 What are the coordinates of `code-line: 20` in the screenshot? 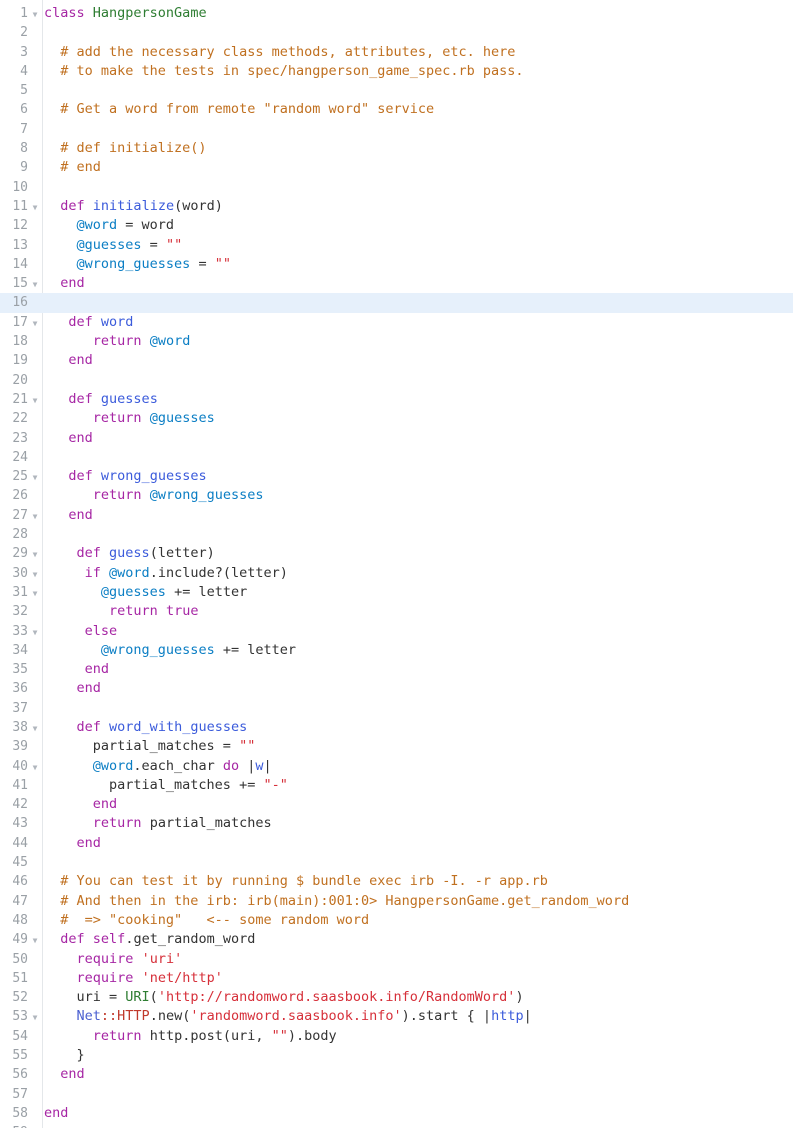 It's located at (396, 380).